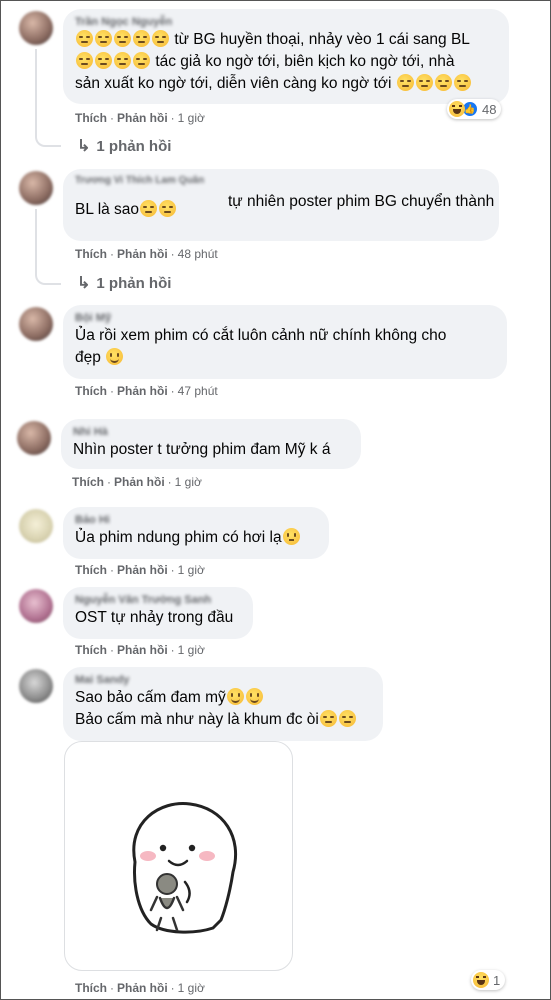 This screenshot has width=551, height=1000. I want to click on comment-actions: Thích · Phản hồi · 48 phút, so click(146, 254).